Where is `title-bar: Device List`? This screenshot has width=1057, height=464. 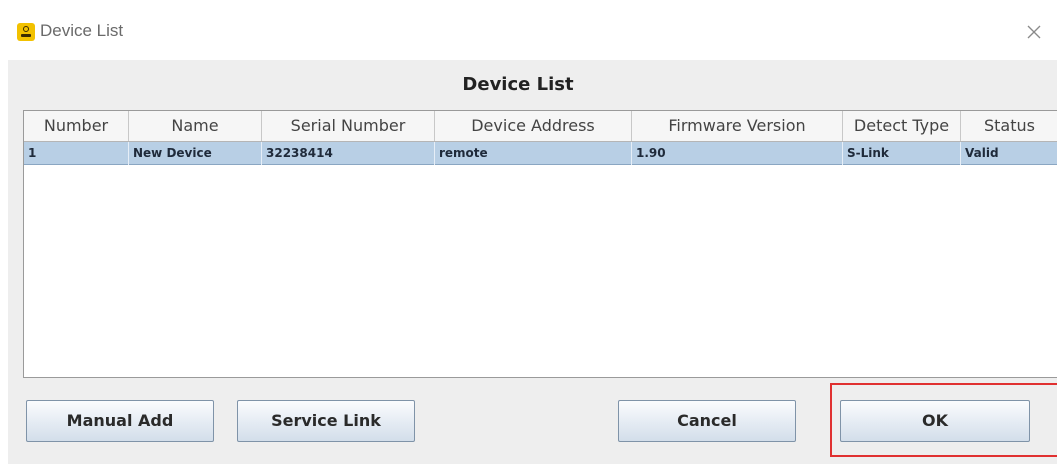 title-bar: Device List is located at coordinates (528, 30).